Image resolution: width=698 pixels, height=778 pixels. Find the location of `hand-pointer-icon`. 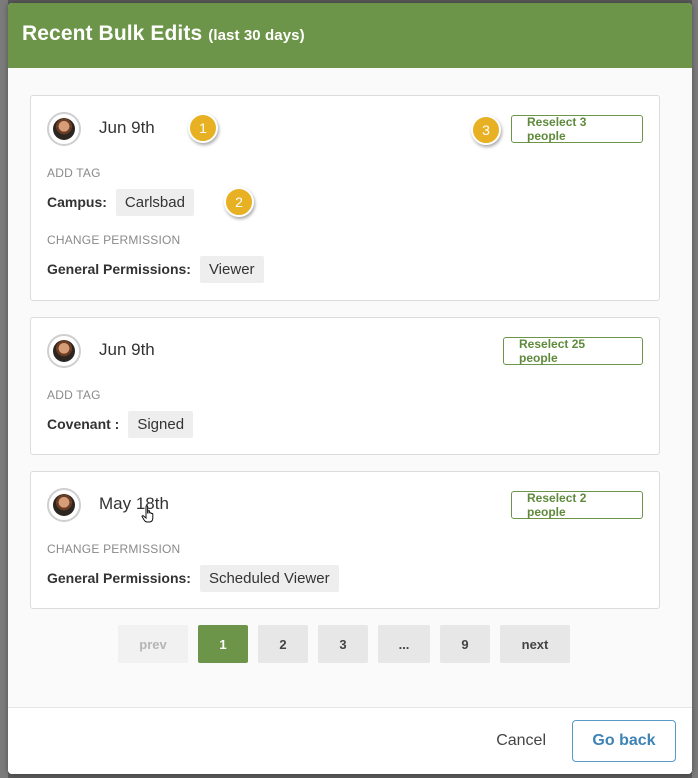

hand-pointer-icon is located at coordinates (147, 514).